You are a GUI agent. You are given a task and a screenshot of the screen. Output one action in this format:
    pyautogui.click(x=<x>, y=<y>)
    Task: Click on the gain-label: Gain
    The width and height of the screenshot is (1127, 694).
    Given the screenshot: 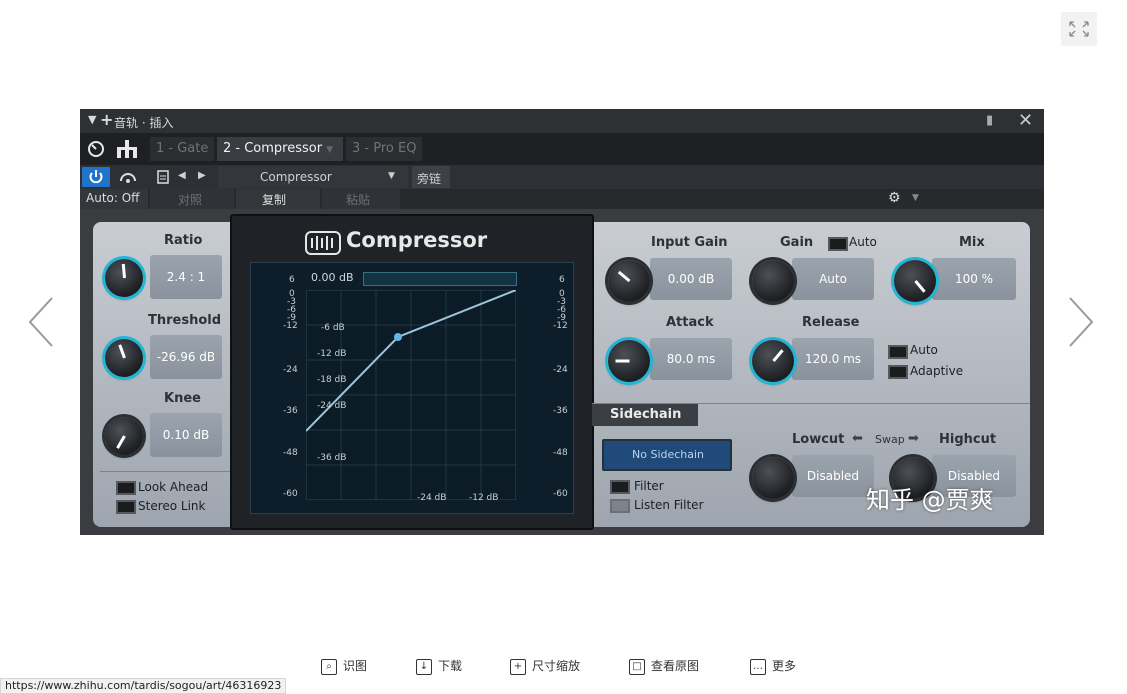 What is the action you would take?
    pyautogui.click(x=797, y=242)
    